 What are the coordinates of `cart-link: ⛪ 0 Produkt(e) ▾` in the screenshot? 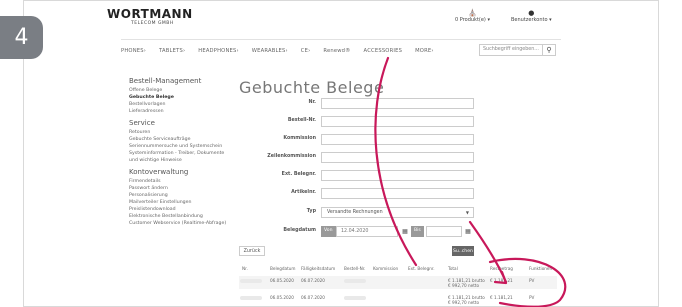 It's located at (472, 16).